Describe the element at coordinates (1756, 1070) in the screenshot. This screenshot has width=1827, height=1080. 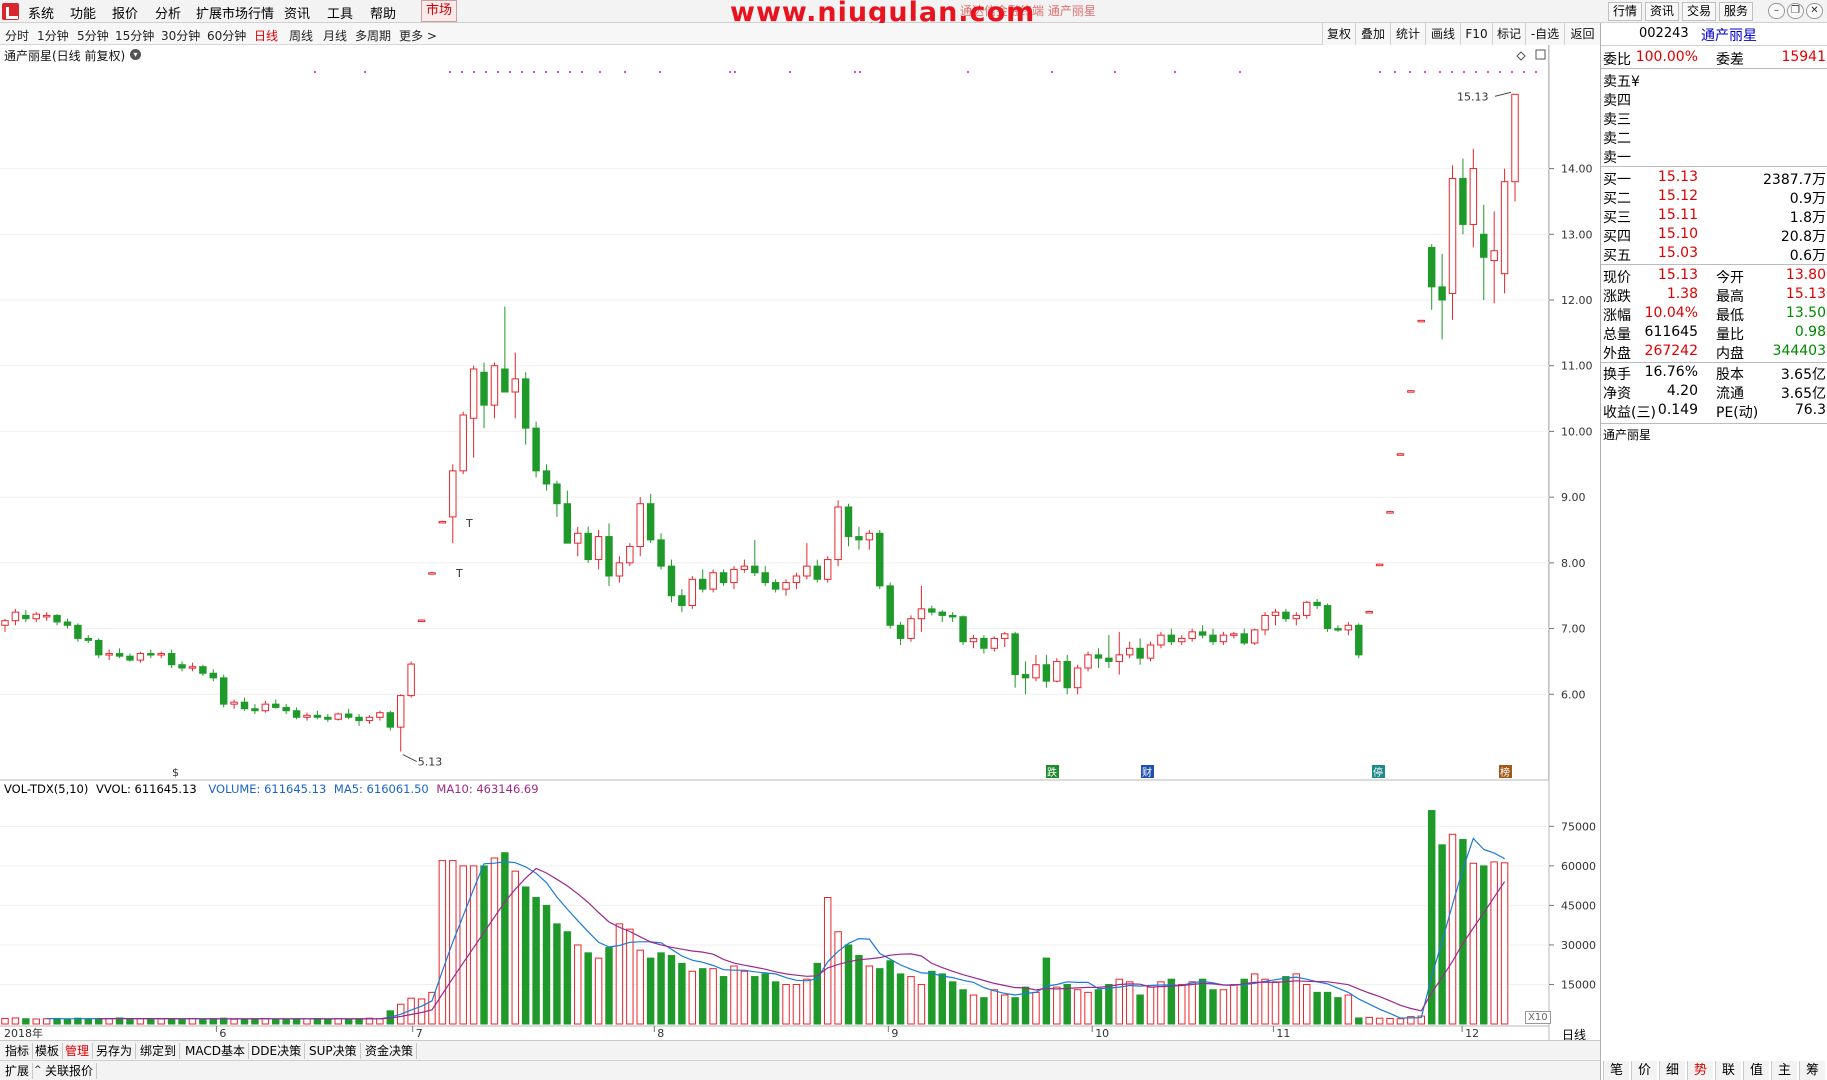
I see `panel-tab: 值` at that location.